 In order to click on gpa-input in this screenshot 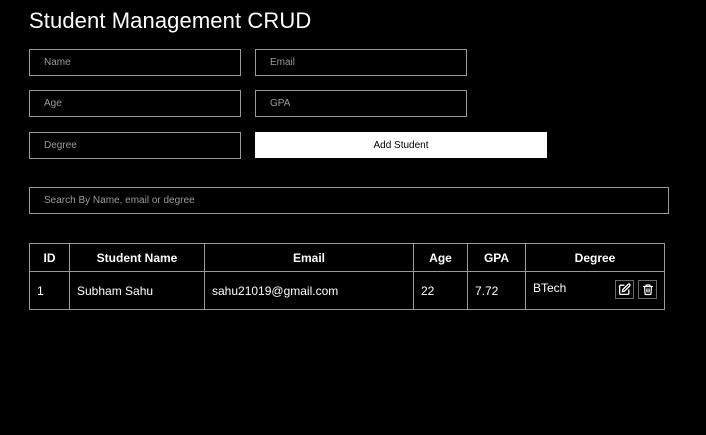, I will do `click(361, 103)`.